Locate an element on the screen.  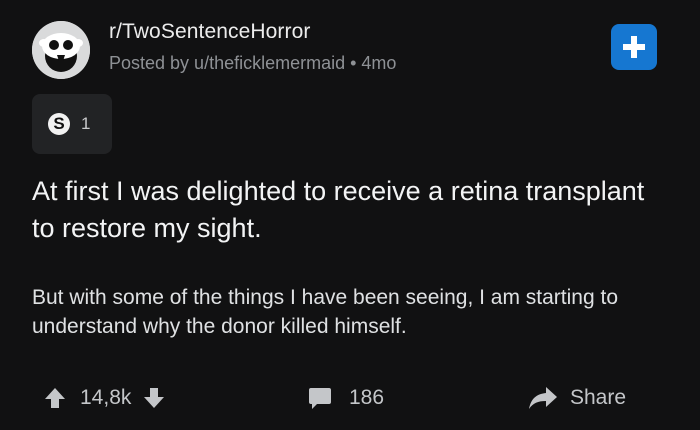
plus-icon is located at coordinates (634, 47).